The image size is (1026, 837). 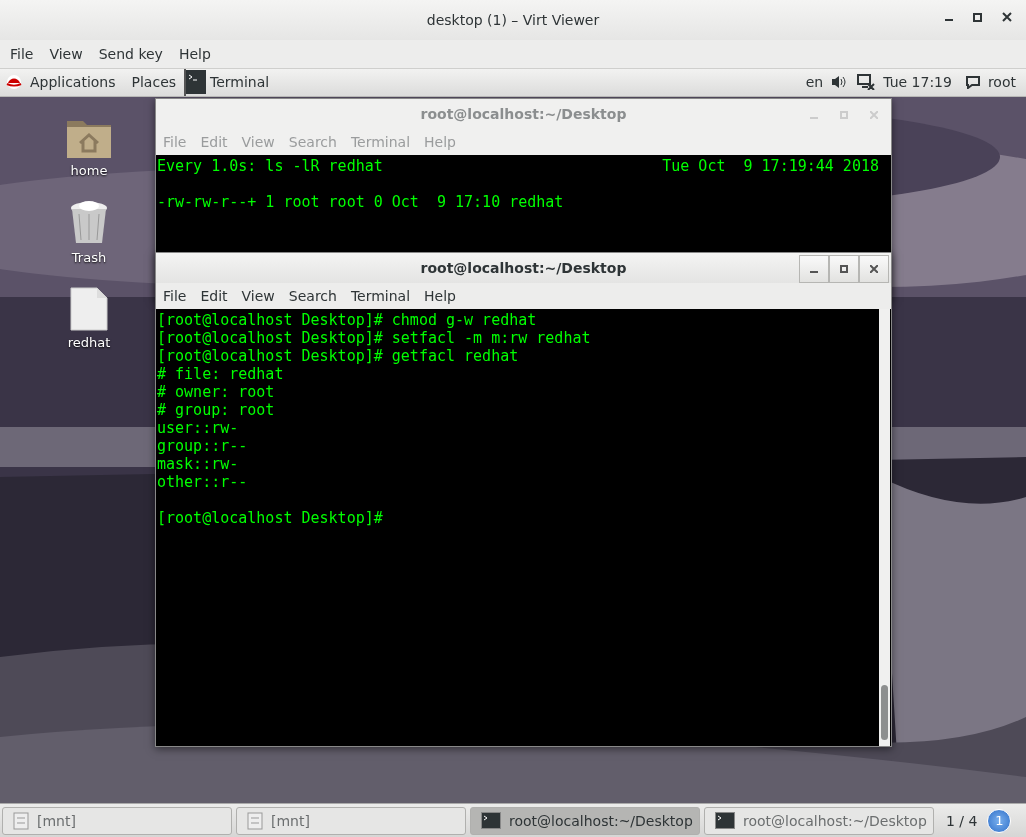 What do you see at coordinates (972, 82) in the screenshot?
I see `chat-icon` at bounding box center [972, 82].